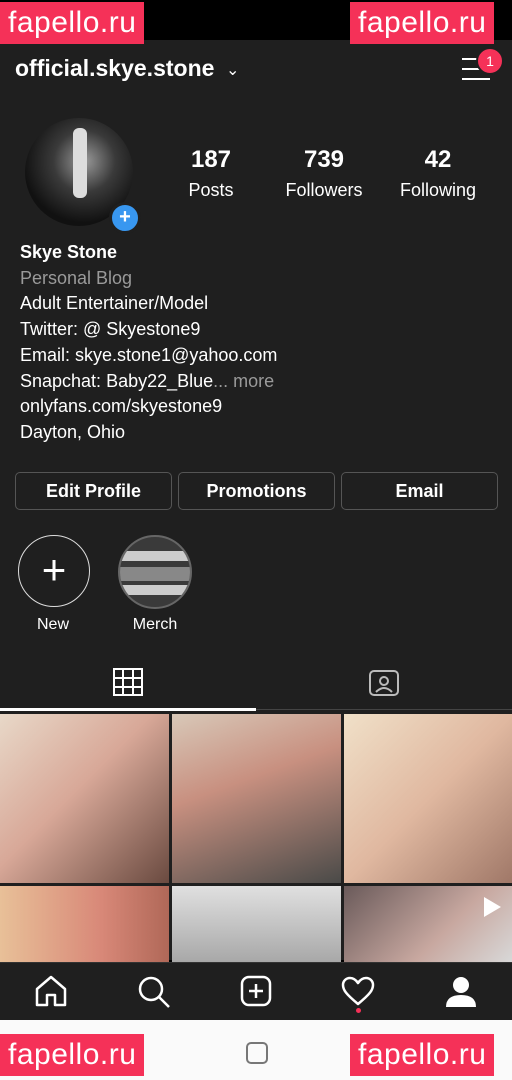 The width and height of the screenshot is (512, 1080). What do you see at coordinates (73, 431) in the screenshot?
I see `bio-location: Dayton, Ohio` at bounding box center [73, 431].